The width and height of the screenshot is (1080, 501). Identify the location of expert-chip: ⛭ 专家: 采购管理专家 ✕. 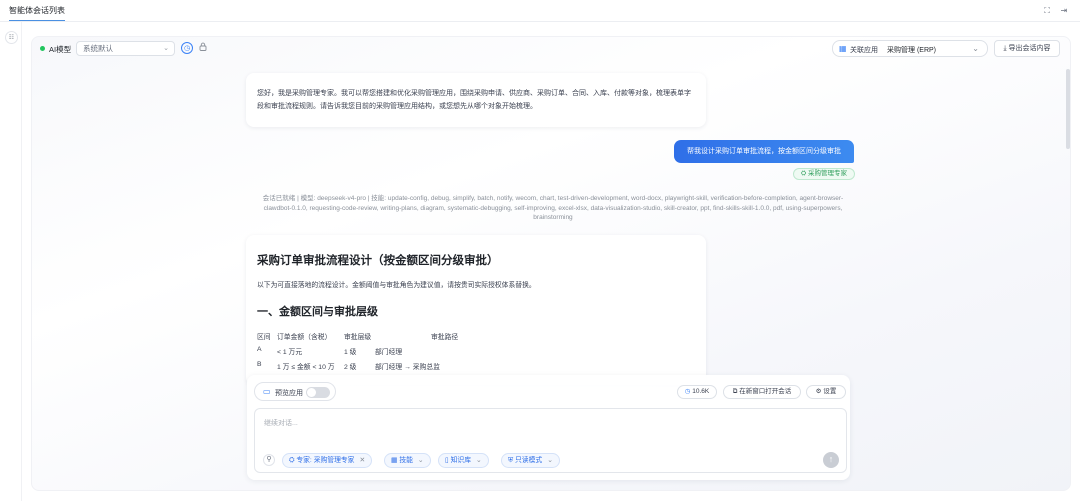
(327, 460).